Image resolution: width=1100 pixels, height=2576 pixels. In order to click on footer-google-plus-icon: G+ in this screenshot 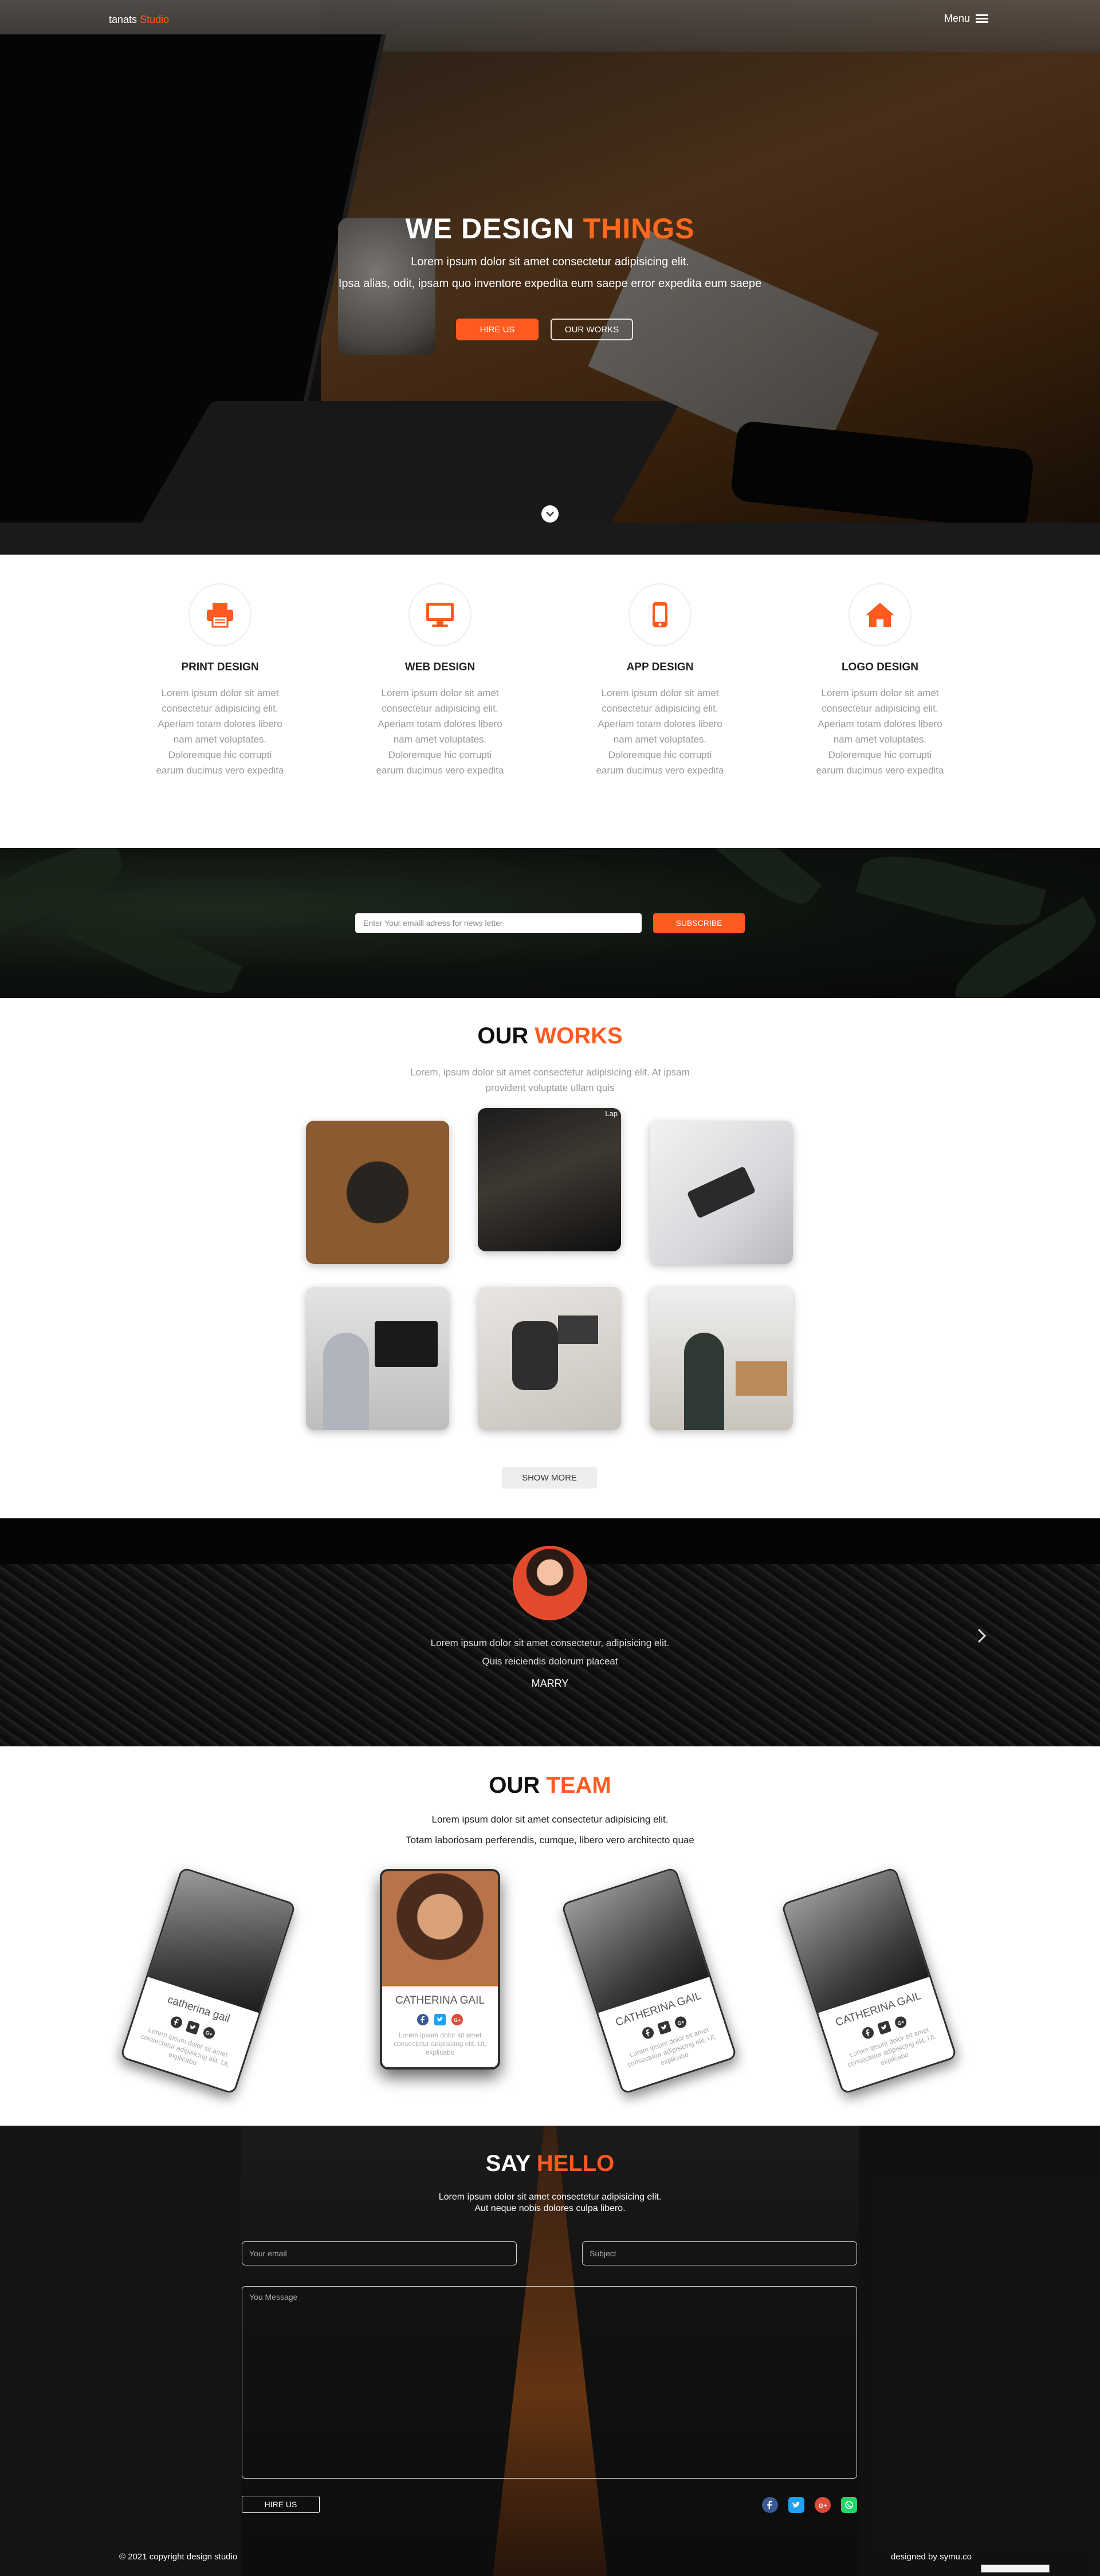, I will do `click(823, 2505)`.